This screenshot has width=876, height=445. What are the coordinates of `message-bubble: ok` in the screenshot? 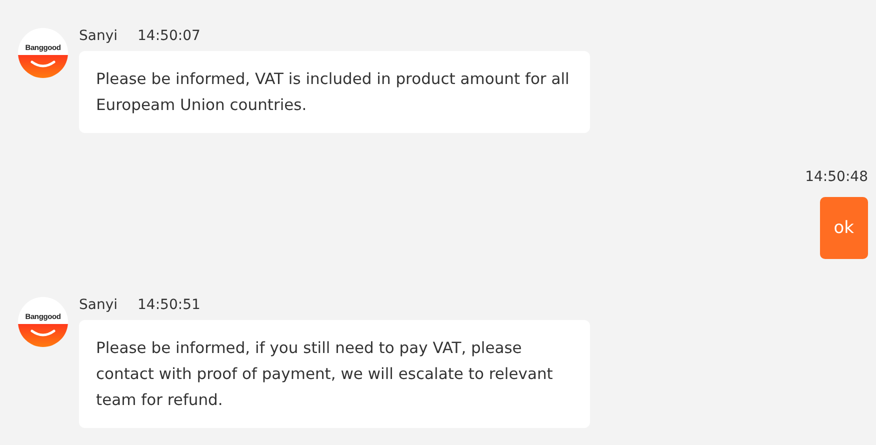 It's located at (844, 228).